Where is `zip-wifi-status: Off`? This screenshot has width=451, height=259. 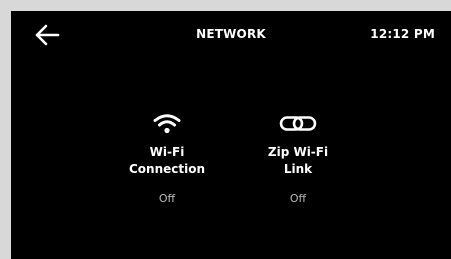 zip-wifi-status: Off is located at coordinates (298, 198).